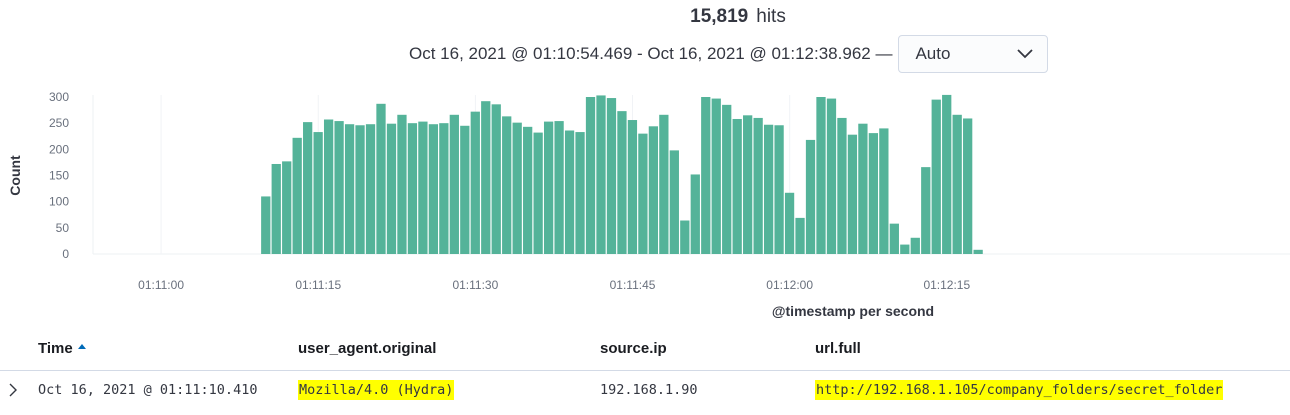 Image resolution: width=1290 pixels, height=415 pixels. Describe the element at coordinates (161, 285) in the screenshot. I see `x-tick-label: 01:11:00` at that location.